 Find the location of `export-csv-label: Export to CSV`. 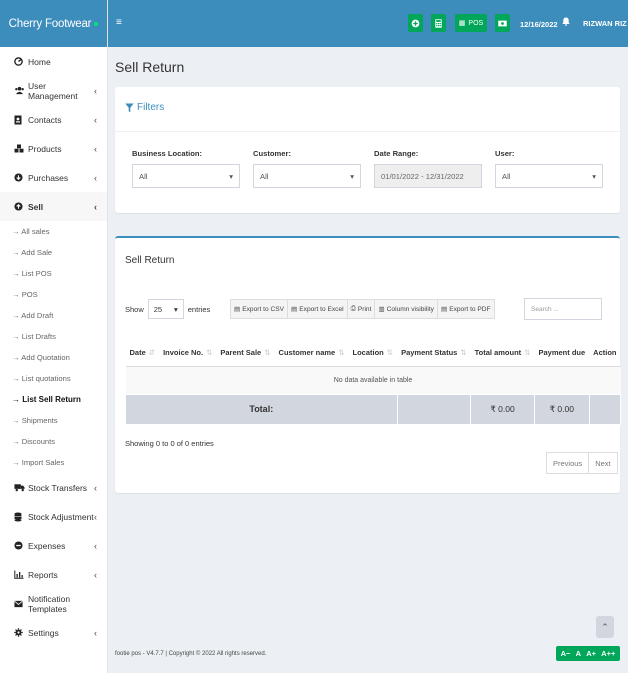

export-csv-label: Export to CSV is located at coordinates (263, 309).